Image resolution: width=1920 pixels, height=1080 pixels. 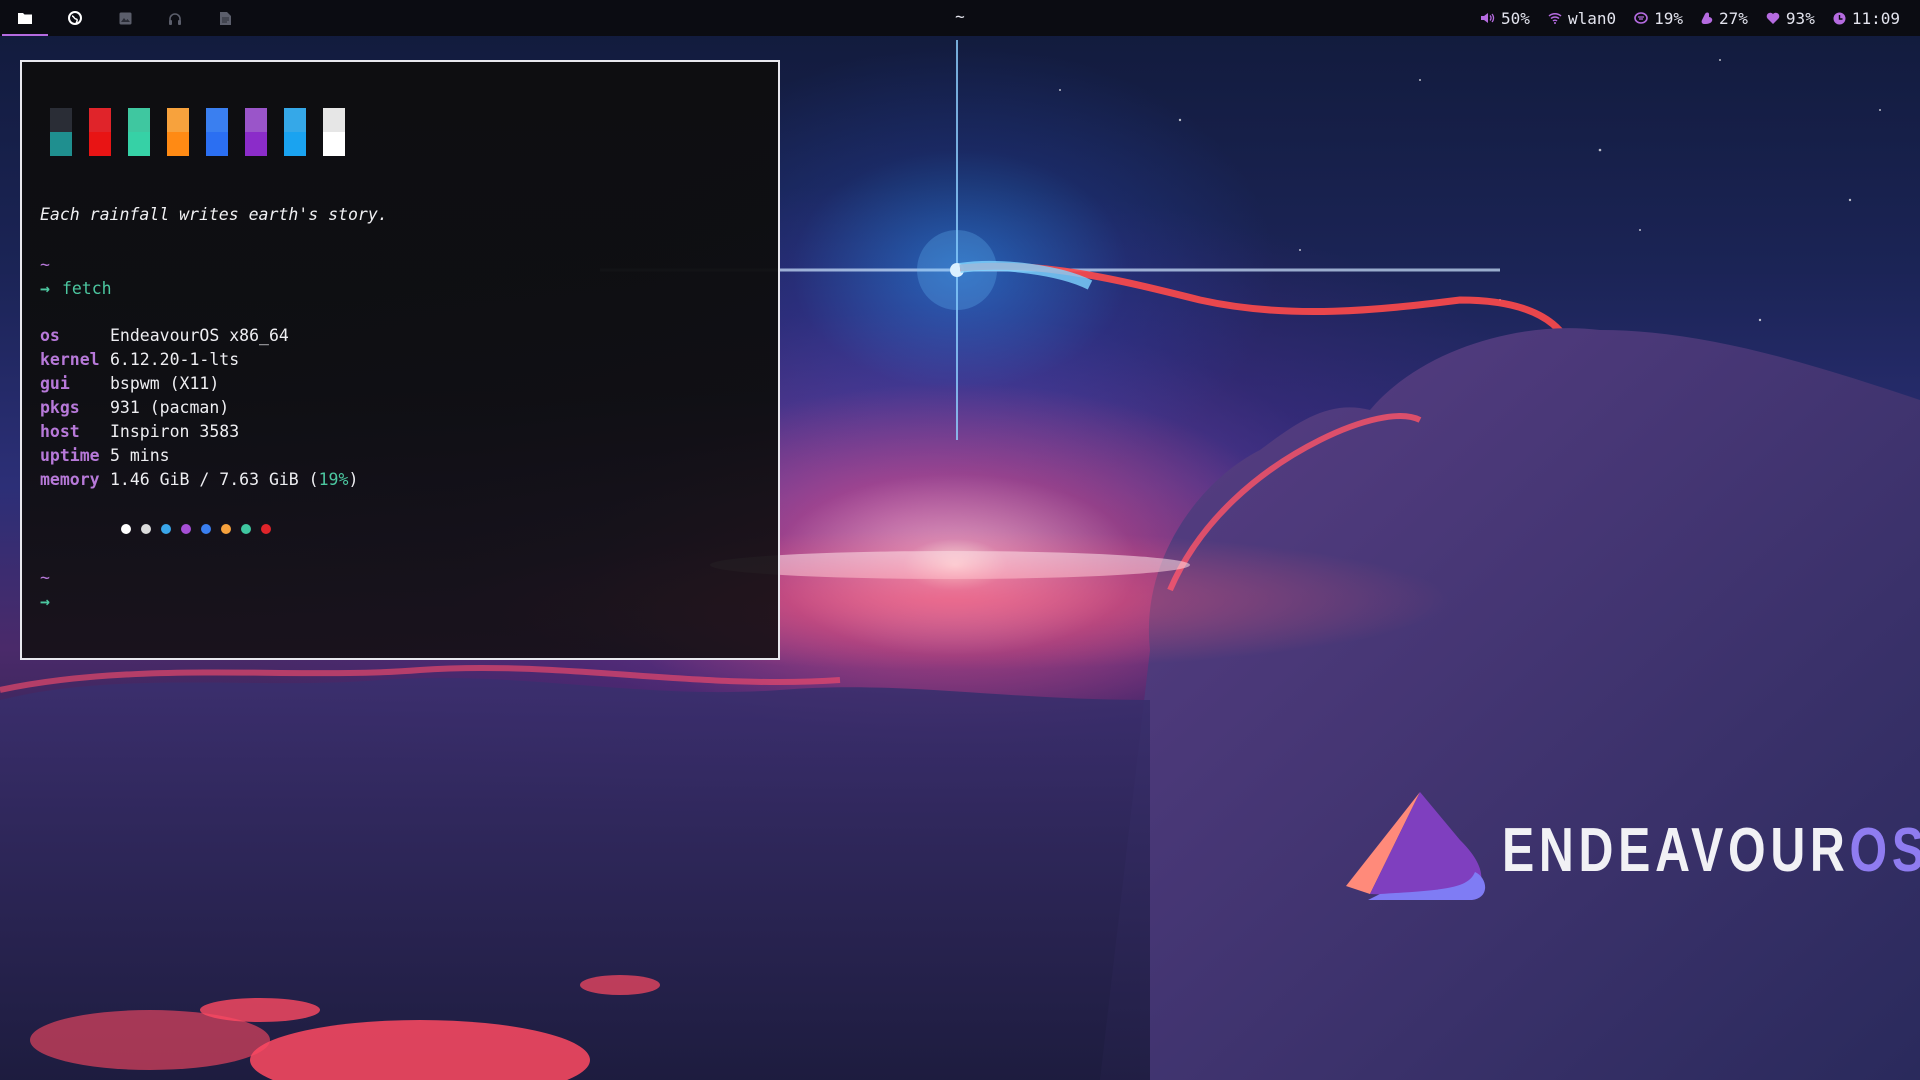 I want to click on info-key: host, so click(x=60, y=431).